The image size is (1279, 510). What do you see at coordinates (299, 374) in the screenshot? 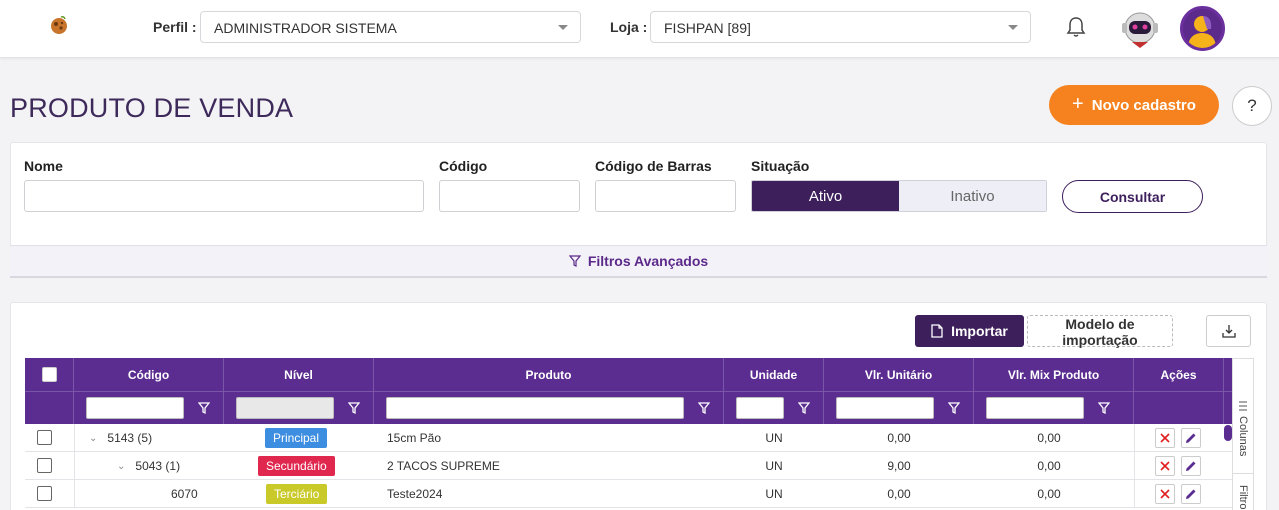
I see `col-header-nivel: Nível` at bounding box center [299, 374].